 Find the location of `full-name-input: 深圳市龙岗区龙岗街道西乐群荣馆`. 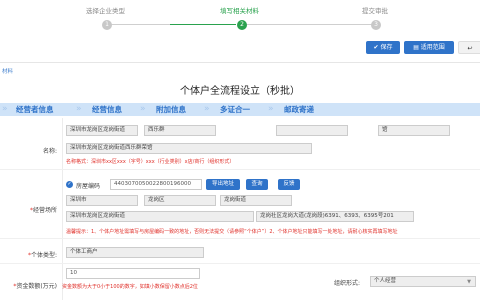

full-name-input: 深圳市龙岗区龙岗街道西乐群荣馆 is located at coordinates (189, 148).